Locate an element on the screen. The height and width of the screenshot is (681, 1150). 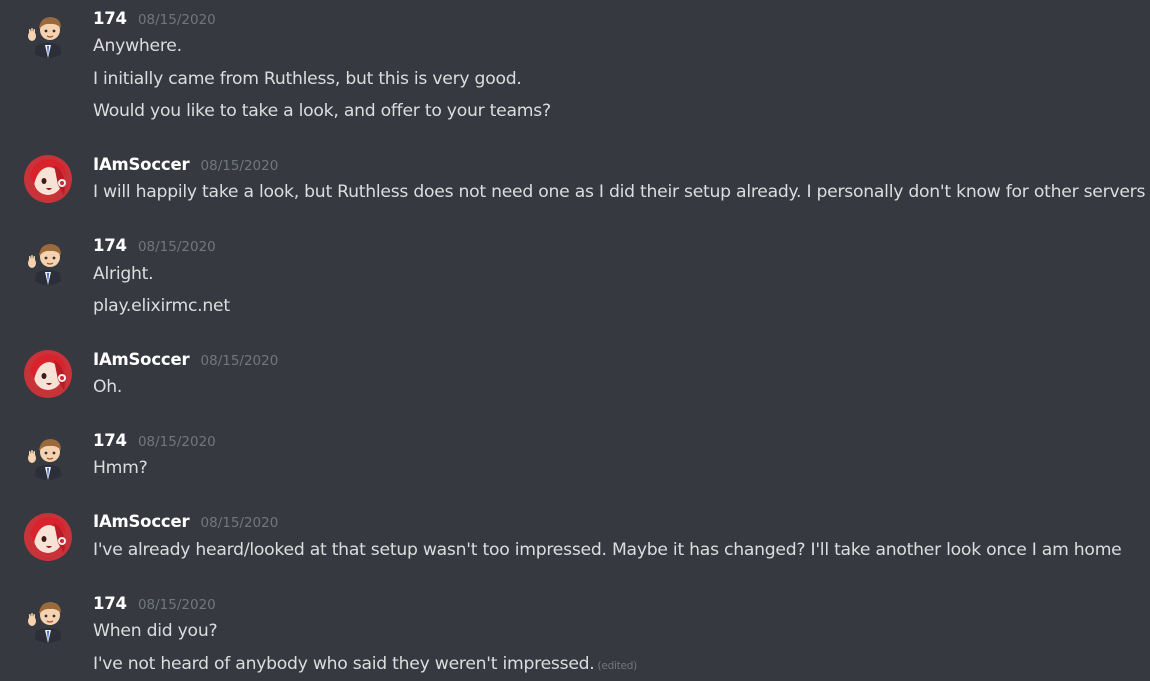
message-text: Anywhere. is located at coordinates (137, 46).